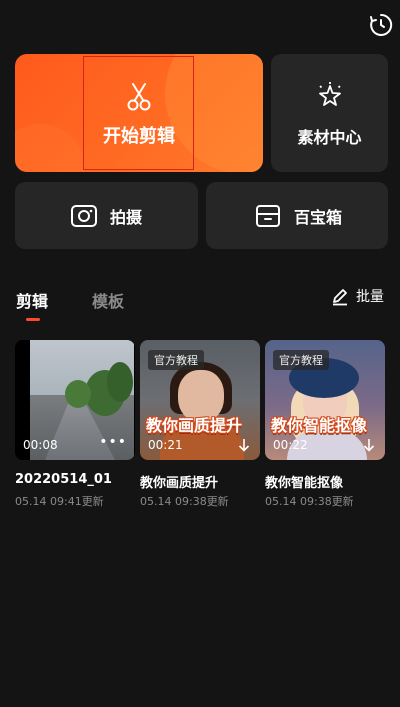  Describe the element at coordinates (139, 97) in the screenshot. I see `scissors-icon` at that location.